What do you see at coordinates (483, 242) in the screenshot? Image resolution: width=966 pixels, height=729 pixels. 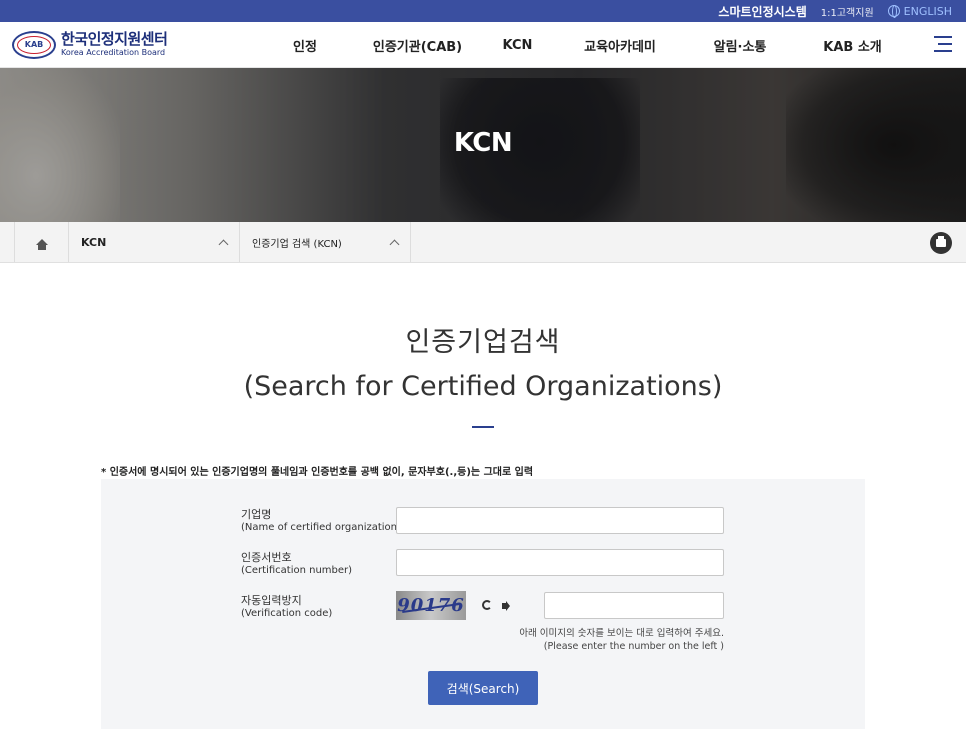 I see `breadcrumb: KCN 인증기업 검색 (KCN)` at bounding box center [483, 242].